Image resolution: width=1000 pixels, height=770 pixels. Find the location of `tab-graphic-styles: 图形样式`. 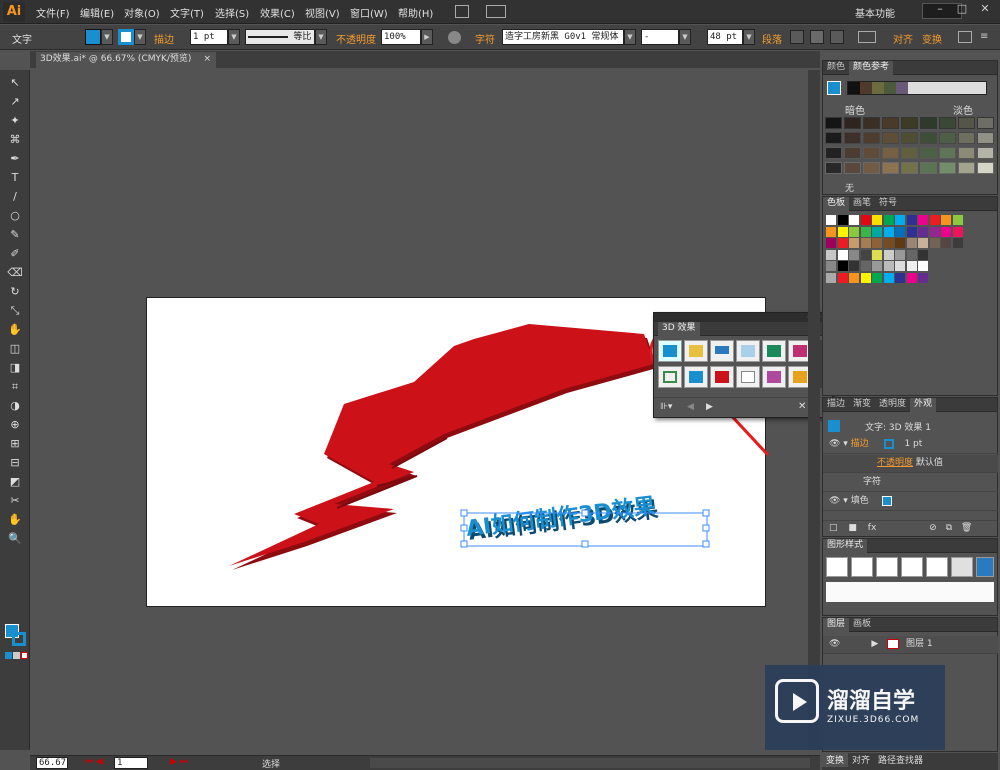

tab-graphic-styles: 图形样式 is located at coordinates (845, 546).